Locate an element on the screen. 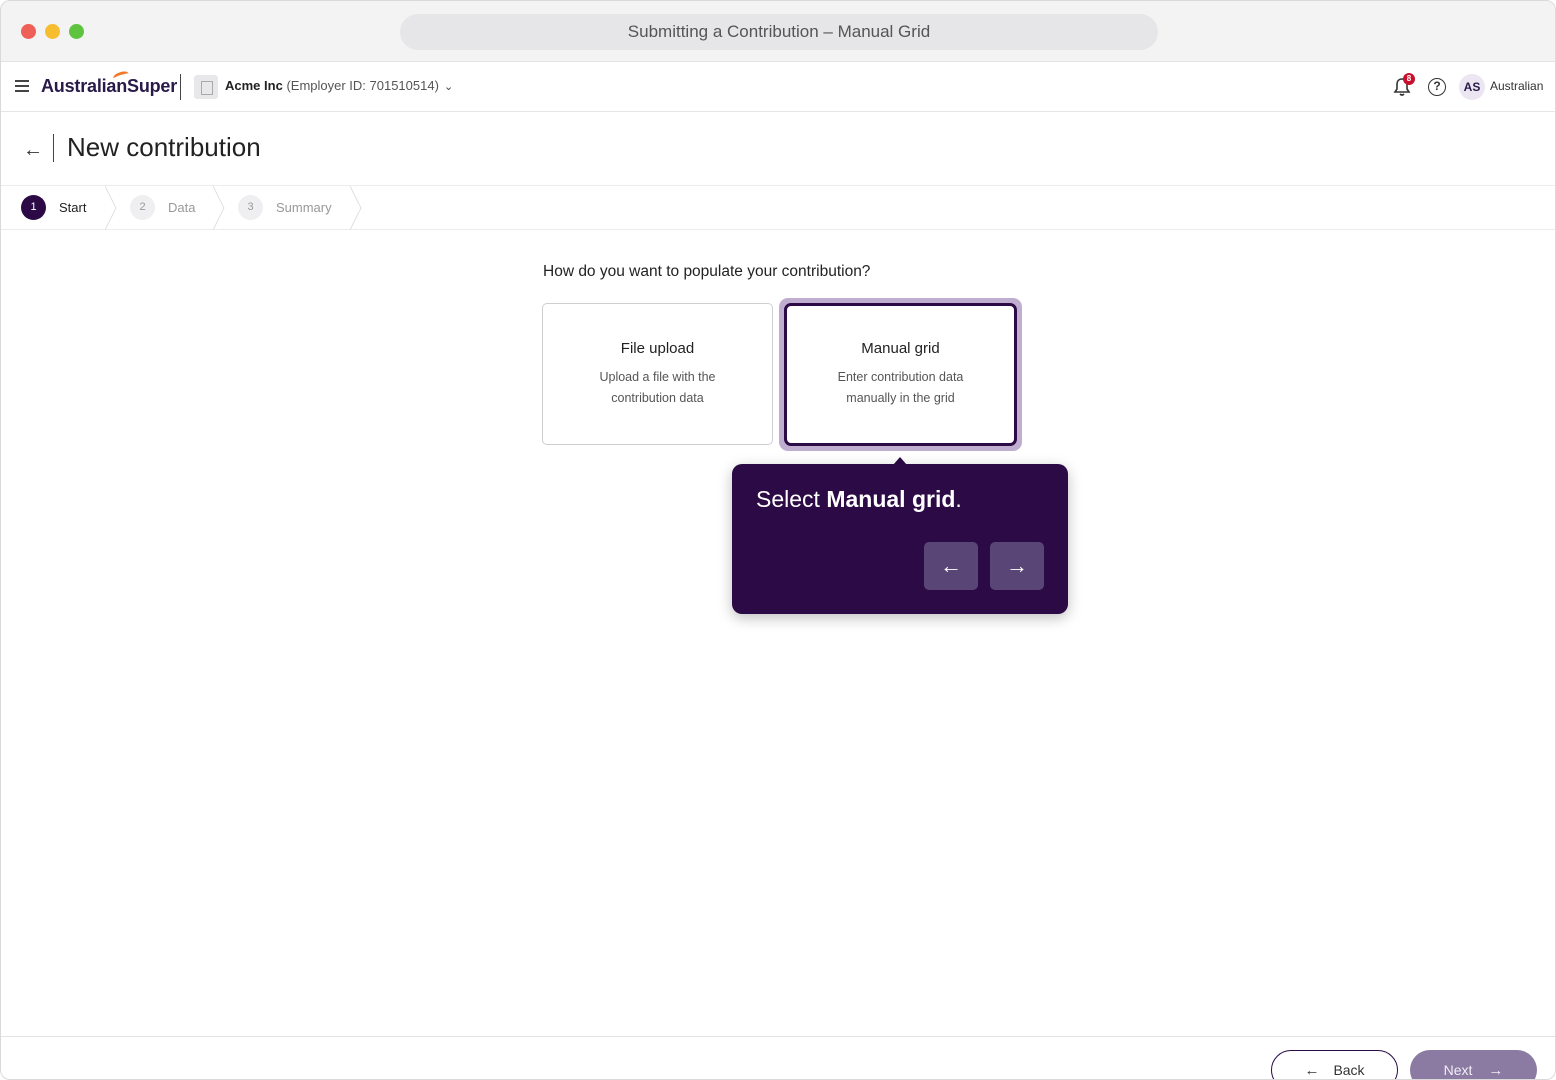  brand-logo: AustralianSuper is located at coordinates (109, 83).